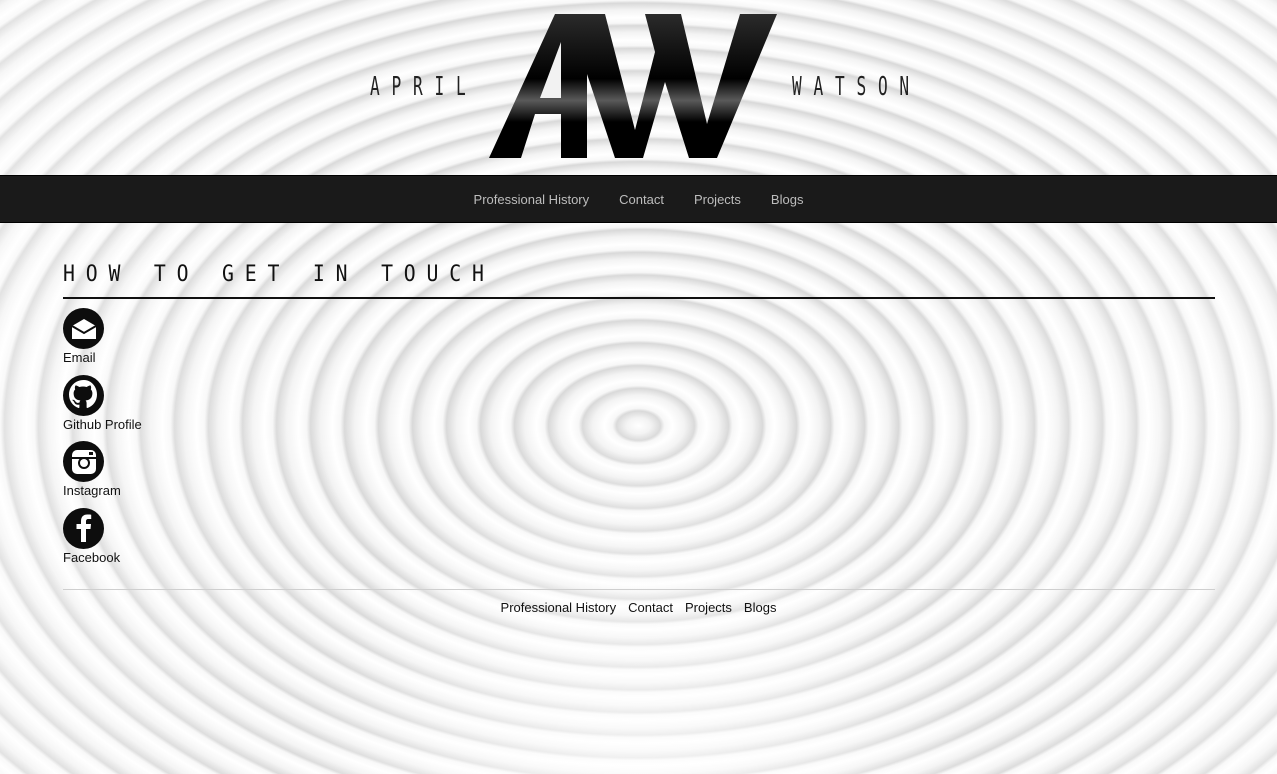 This screenshot has width=1277, height=774. What do you see at coordinates (83, 328) in the screenshot?
I see `email-icon` at bounding box center [83, 328].